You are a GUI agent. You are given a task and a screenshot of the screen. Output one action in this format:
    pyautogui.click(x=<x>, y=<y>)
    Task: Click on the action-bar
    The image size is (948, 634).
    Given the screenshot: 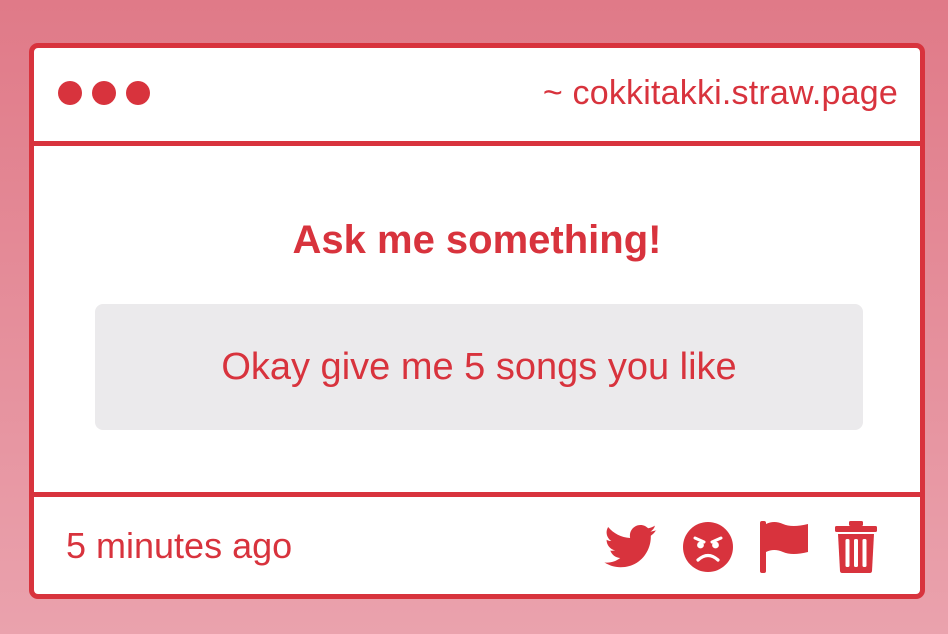 What is the action you would take?
    pyautogui.click(x=741, y=547)
    